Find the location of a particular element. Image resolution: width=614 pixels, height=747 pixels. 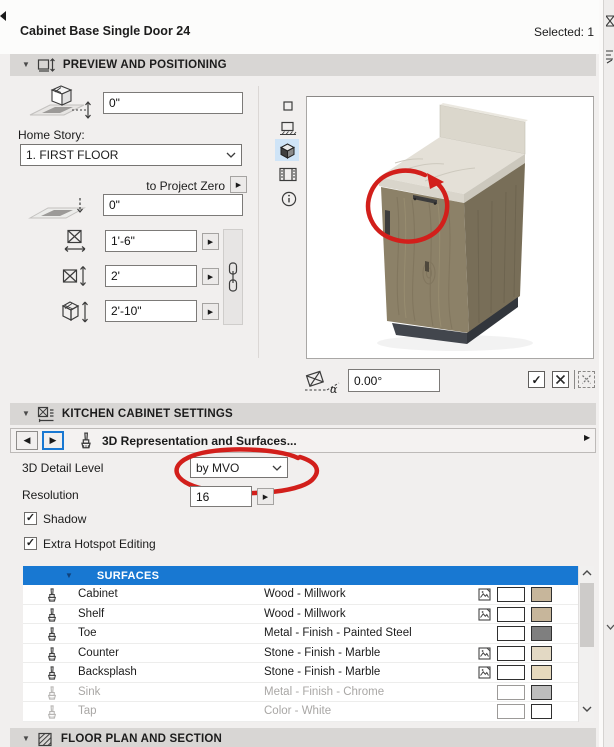

preview-positioning-icon is located at coordinates (46, 64).